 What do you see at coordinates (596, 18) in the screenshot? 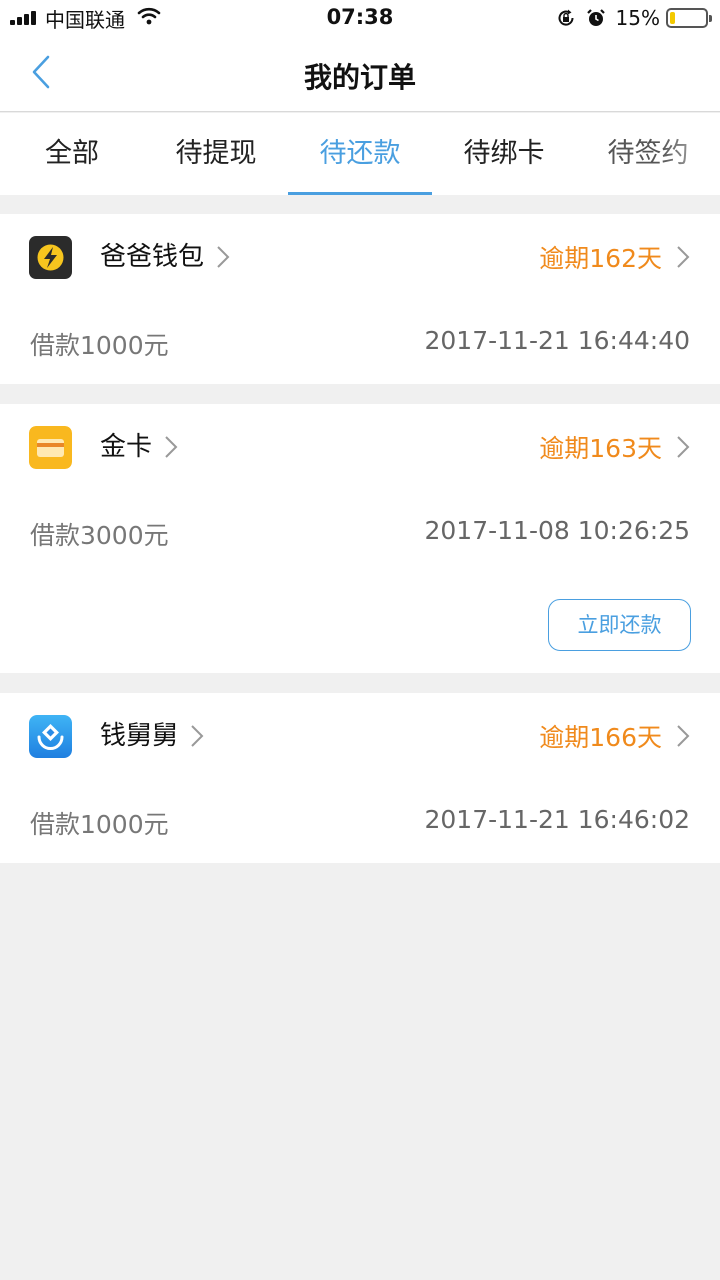
I see `alarm-icon` at bounding box center [596, 18].